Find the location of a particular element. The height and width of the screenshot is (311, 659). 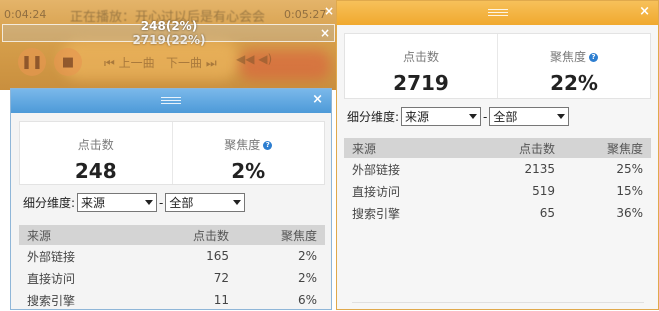

divider is located at coordinates (498, 302).